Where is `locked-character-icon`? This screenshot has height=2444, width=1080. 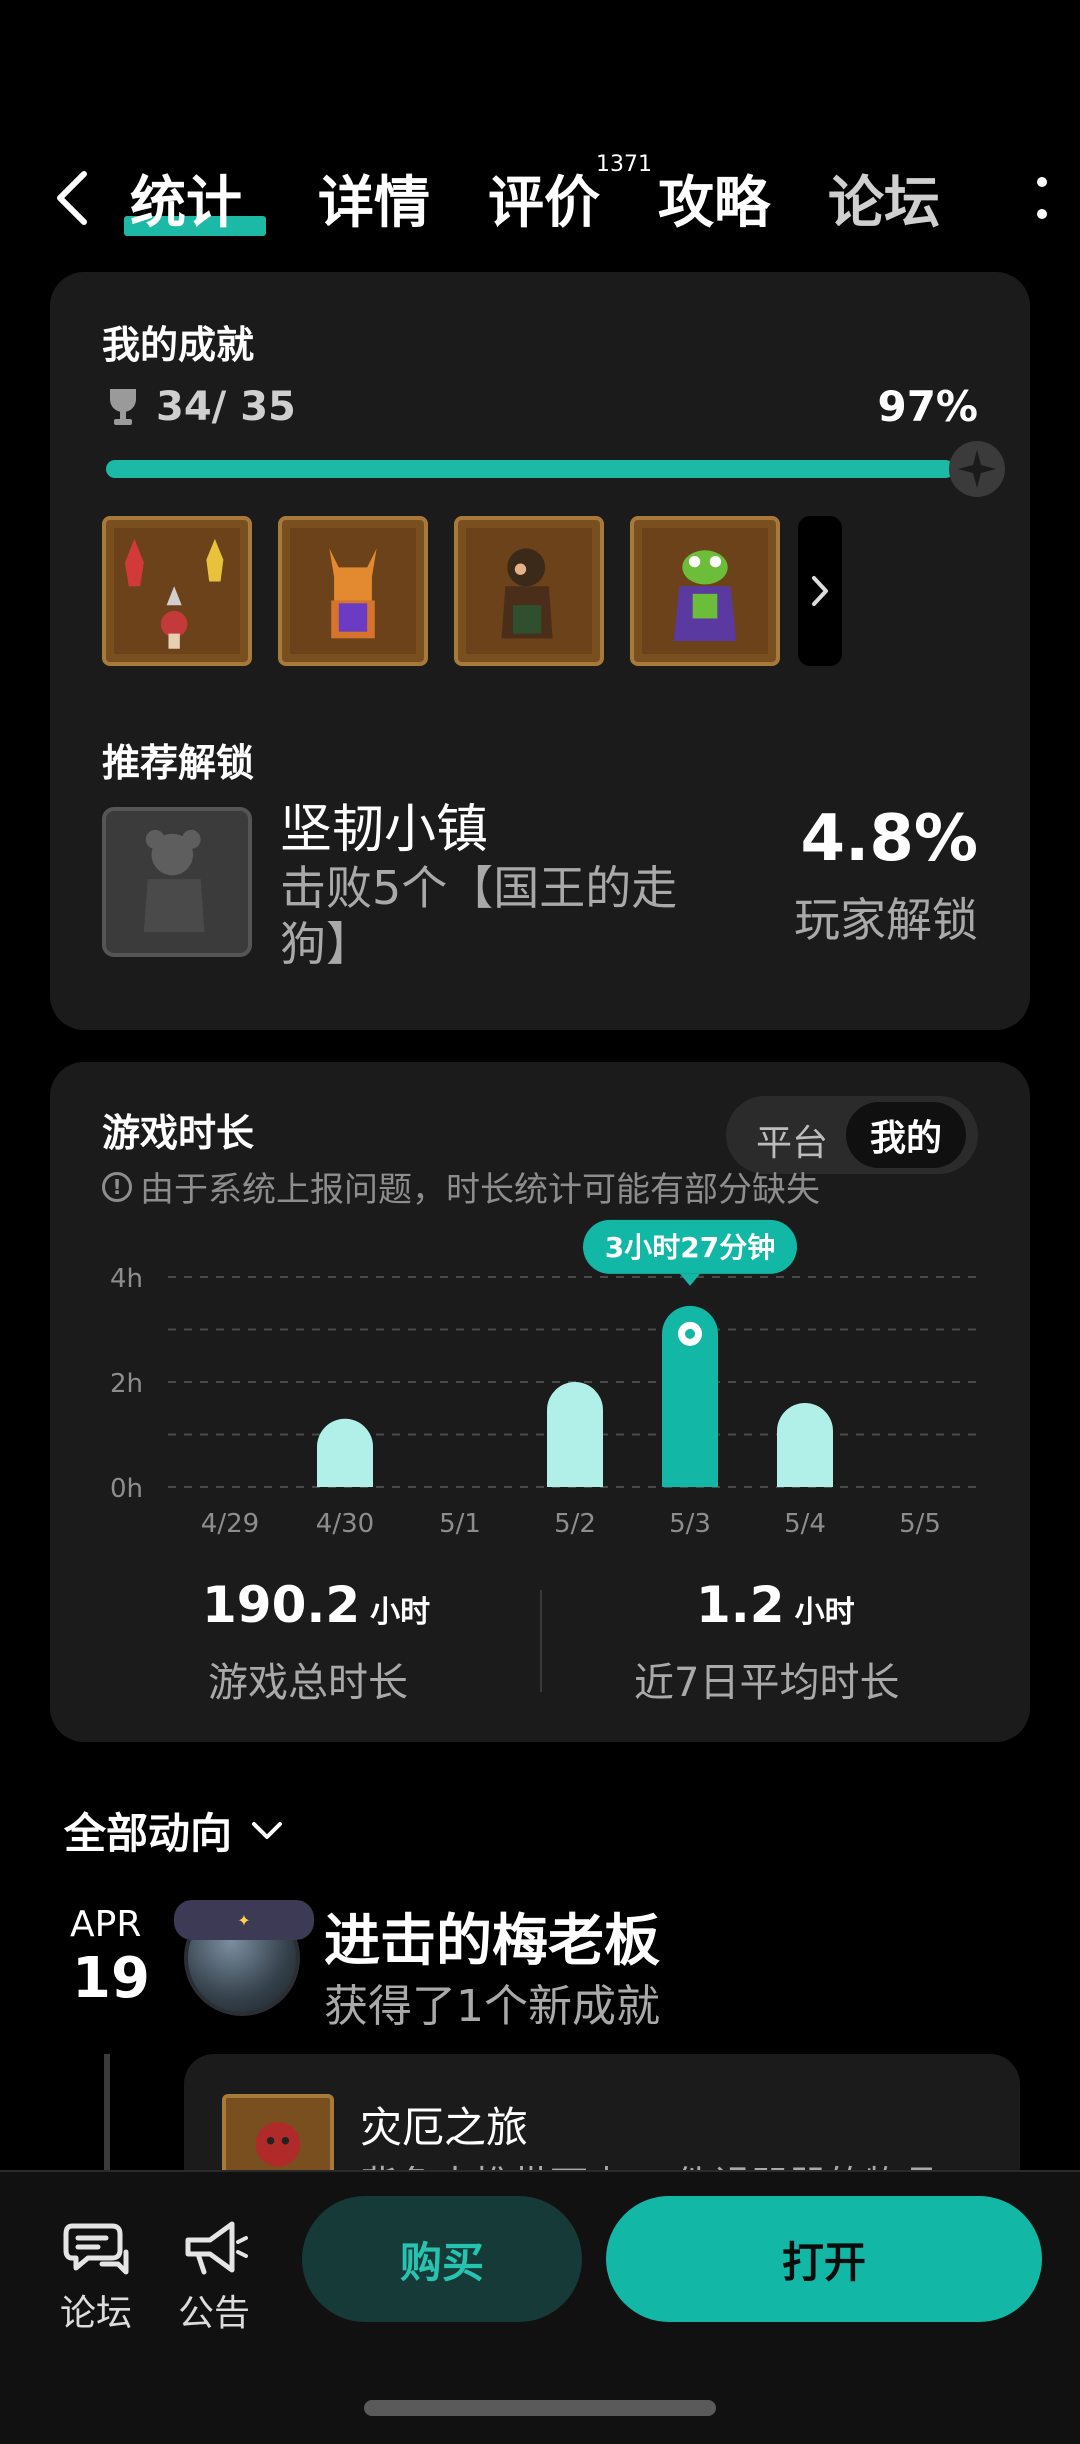
locked-character-icon is located at coordinates (174, 881).